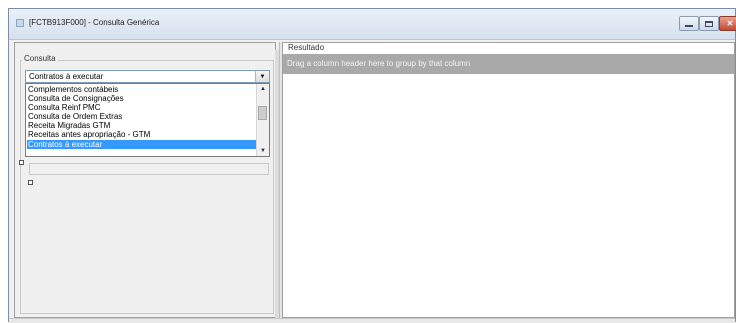  Describe the element at coordinates (262, 113) in the screenshot. I see `scrollbar-thumb` at that location.